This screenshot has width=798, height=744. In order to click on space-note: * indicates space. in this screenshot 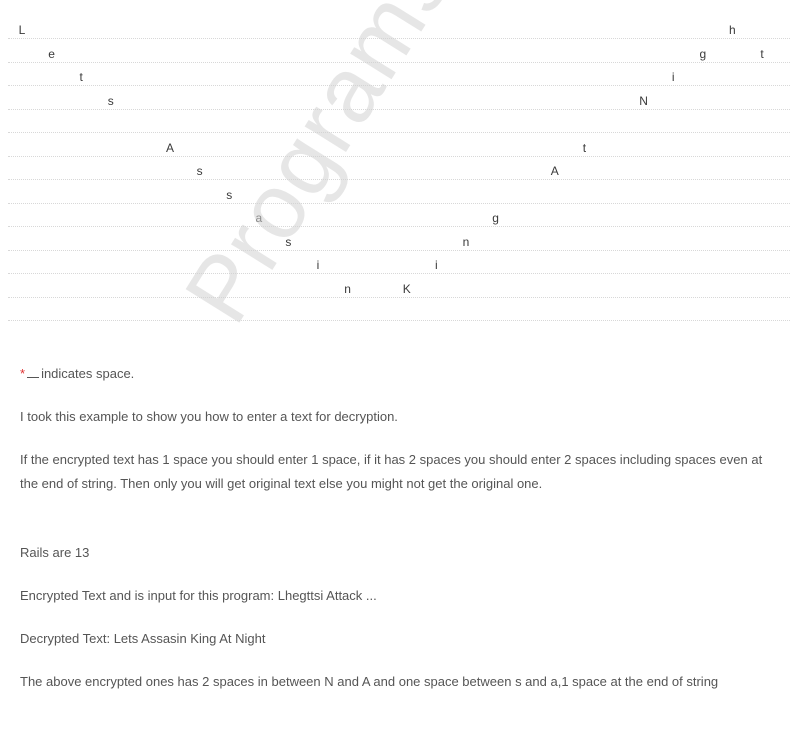, I will do `click(397, 374)`.